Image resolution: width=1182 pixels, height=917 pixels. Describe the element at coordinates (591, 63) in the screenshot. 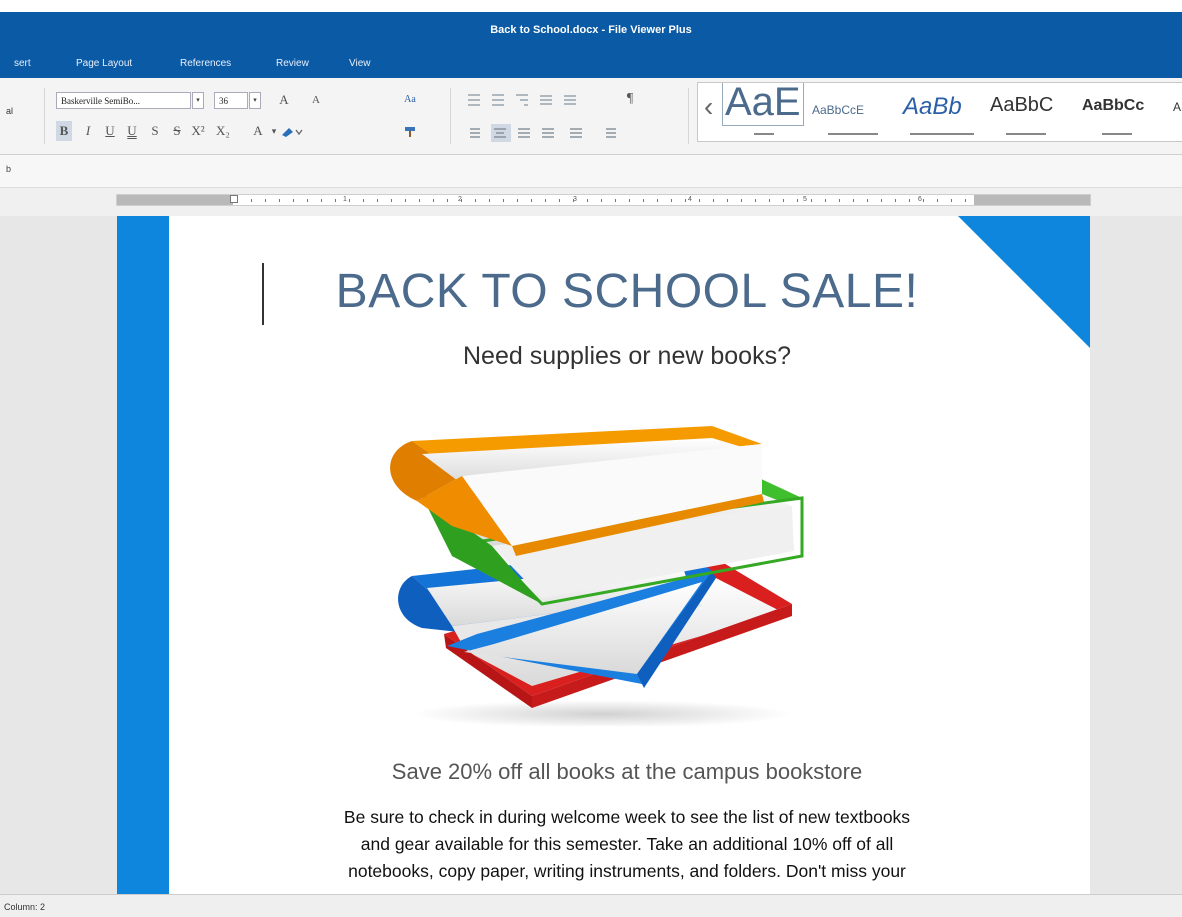

I see `ribbon-tabs: sert Page Layout References Review View` at that location.